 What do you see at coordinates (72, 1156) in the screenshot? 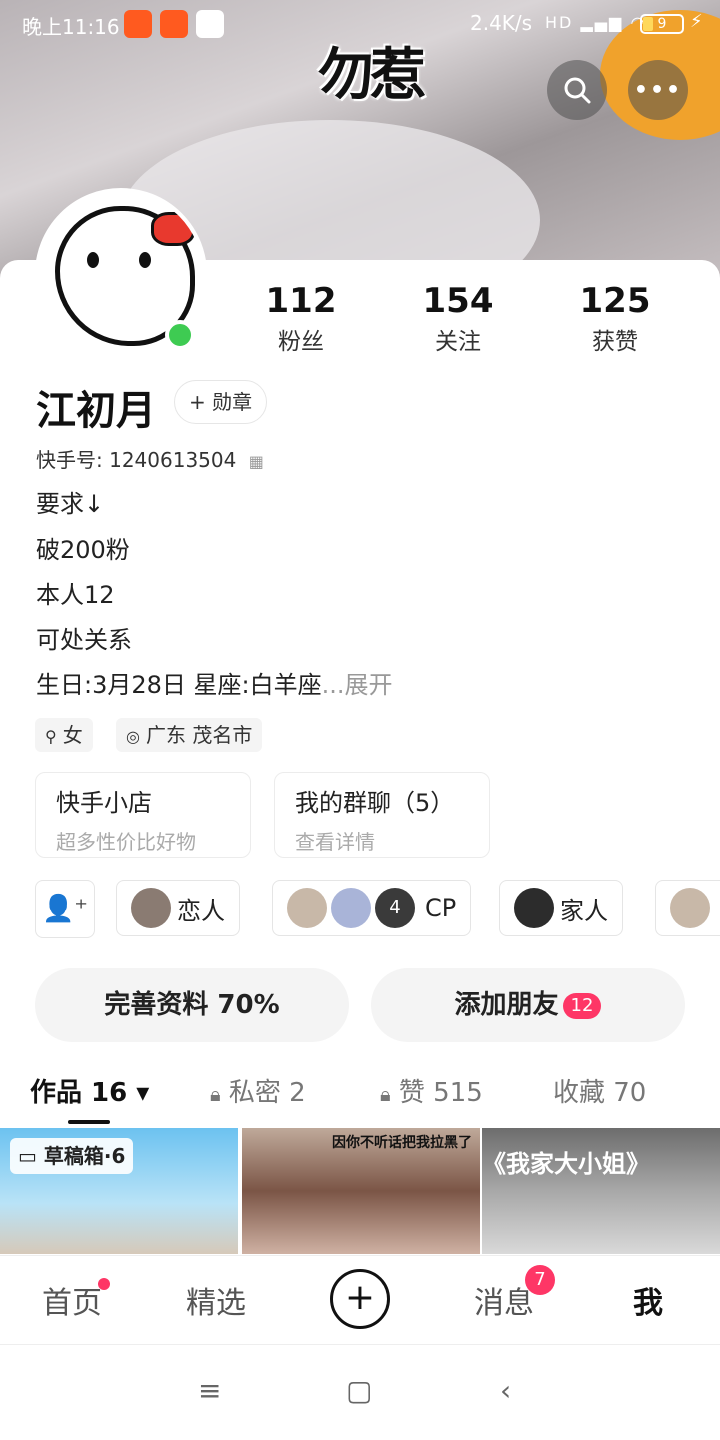
I see `drafts-badge: ▭ 草稿箱·6` at bounding box center [72, 1156].